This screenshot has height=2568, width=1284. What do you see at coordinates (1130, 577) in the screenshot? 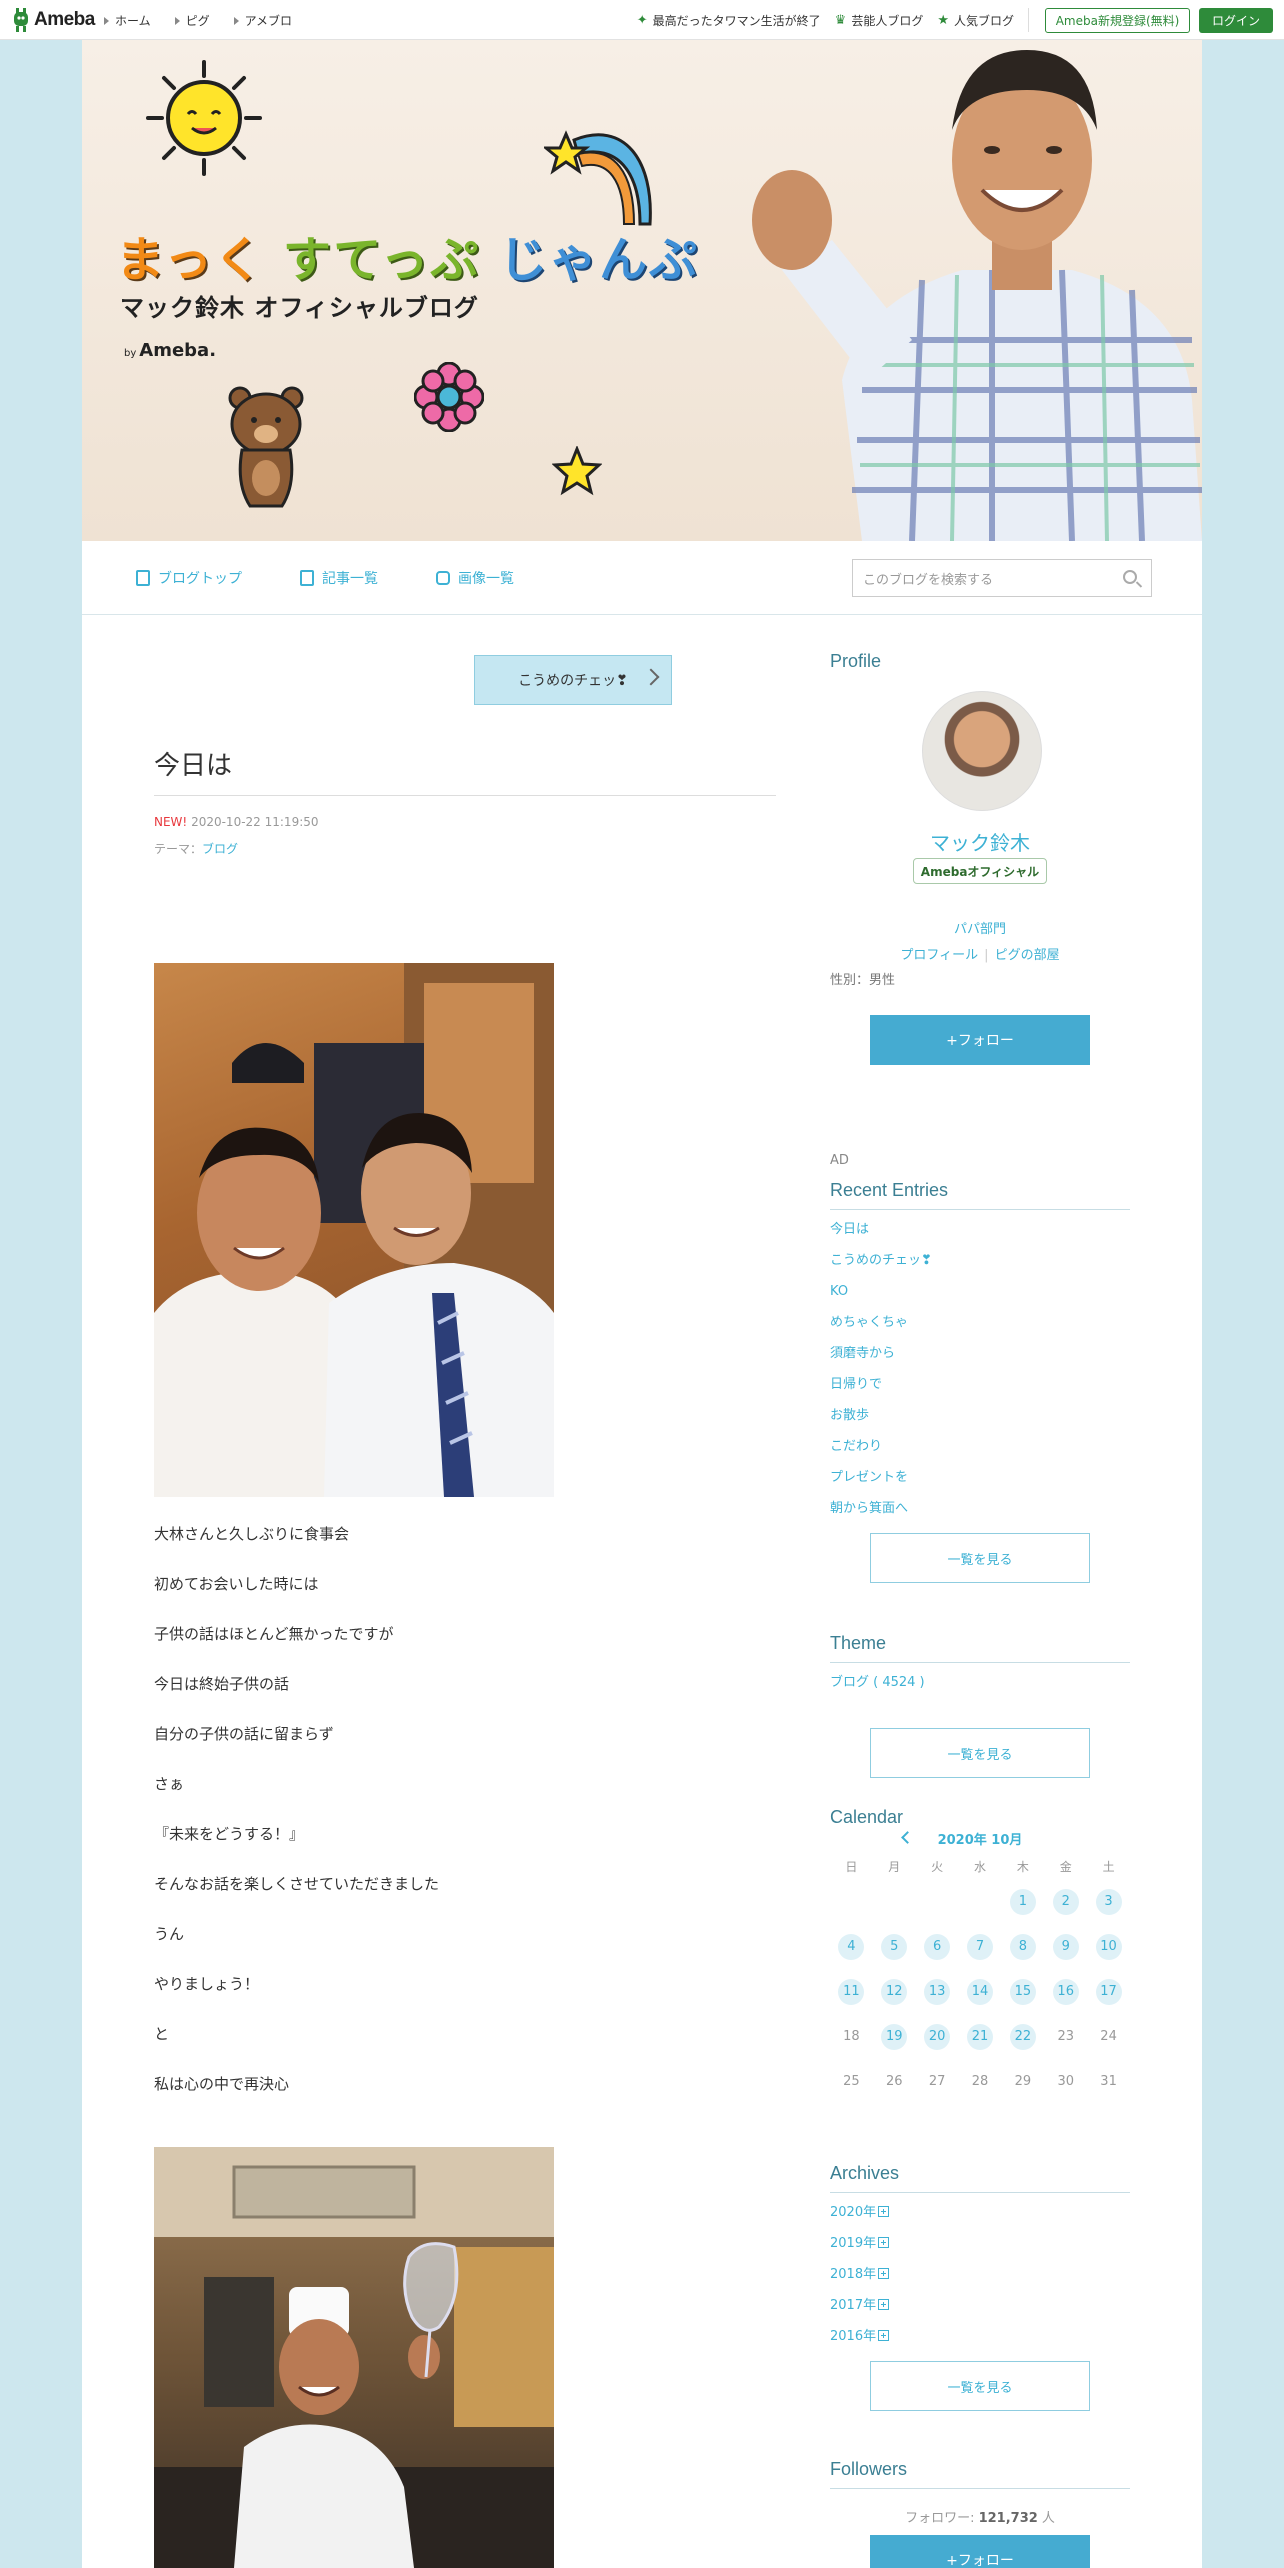
I see `search-icon` at bounding box center [1130, 577].